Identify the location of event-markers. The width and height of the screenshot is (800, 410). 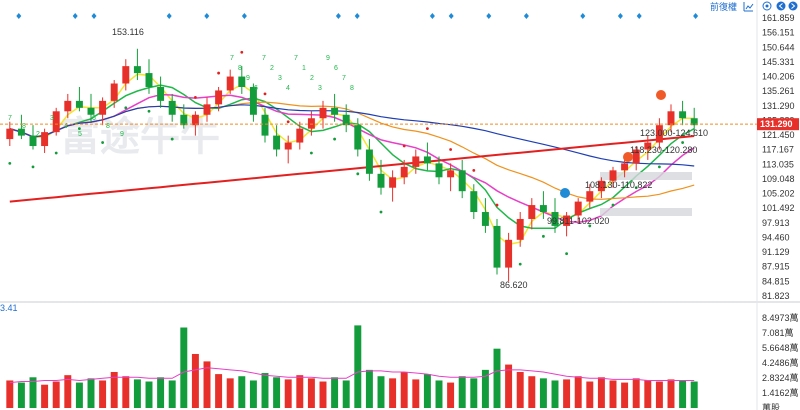
(357, 16).